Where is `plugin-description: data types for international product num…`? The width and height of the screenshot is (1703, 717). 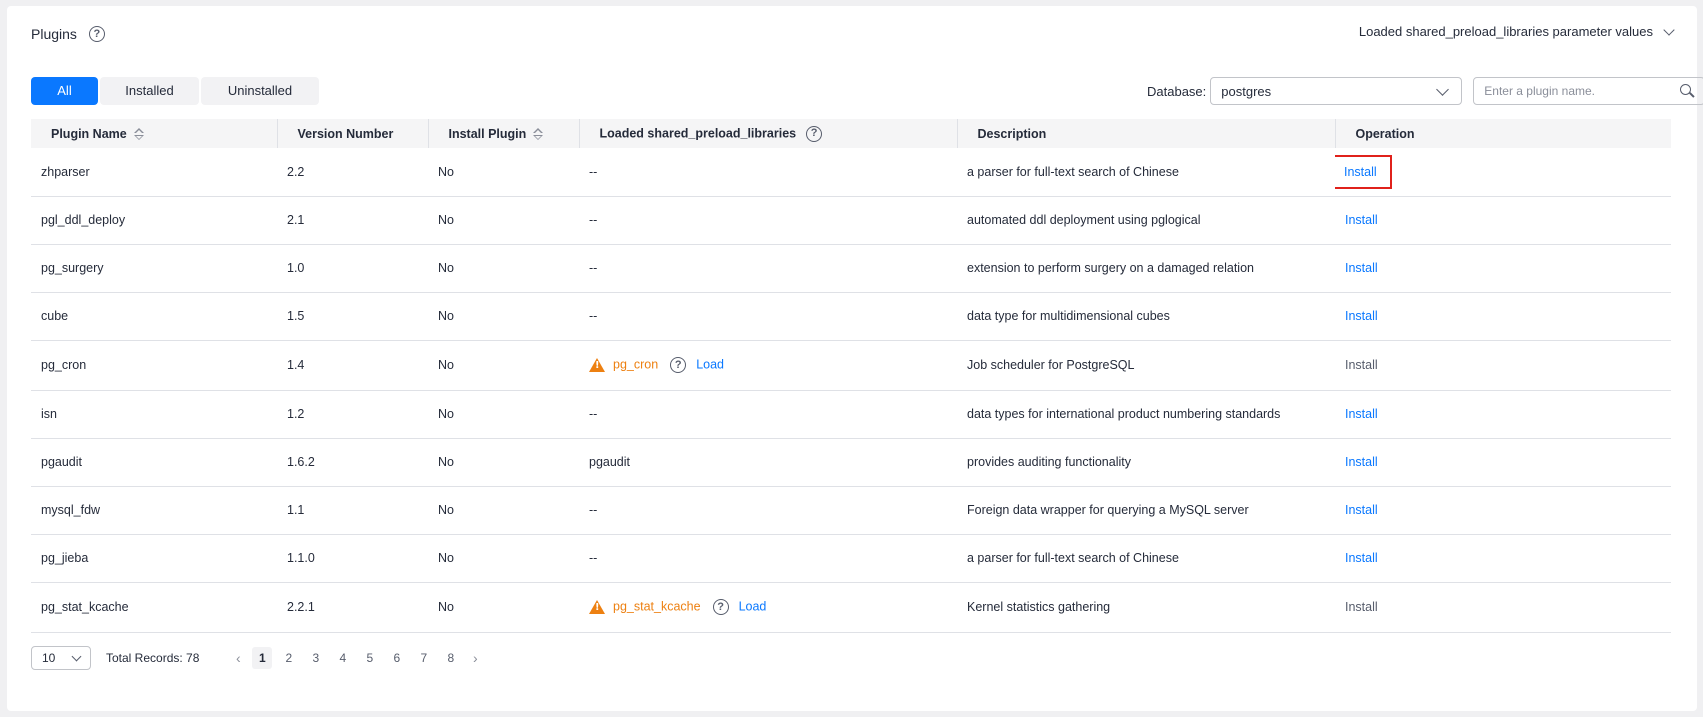 plugin-description: data types for international product num… is located at coordinates (1124, 414).